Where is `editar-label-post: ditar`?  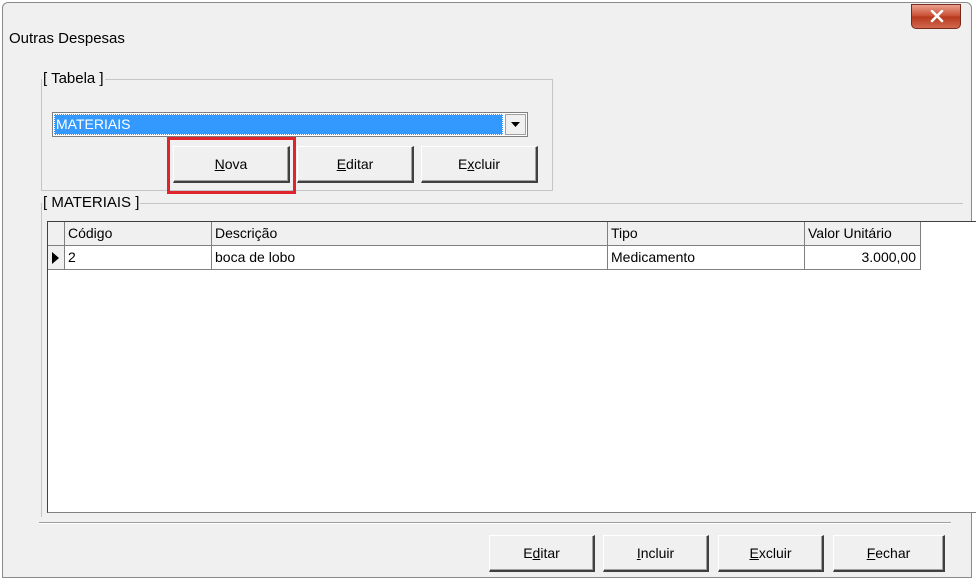 editar-label-post: ditar is located at coordinates (360, 164).